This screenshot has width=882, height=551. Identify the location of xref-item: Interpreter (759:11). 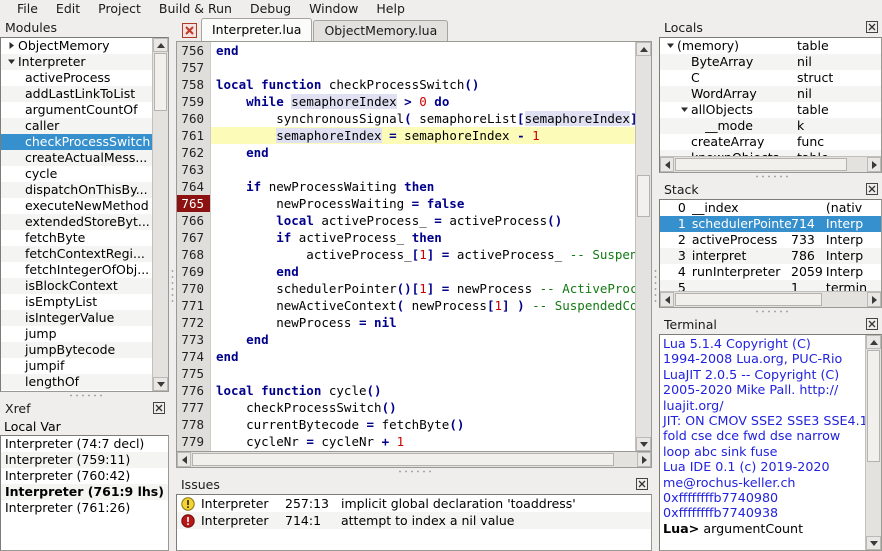
(84, 460).